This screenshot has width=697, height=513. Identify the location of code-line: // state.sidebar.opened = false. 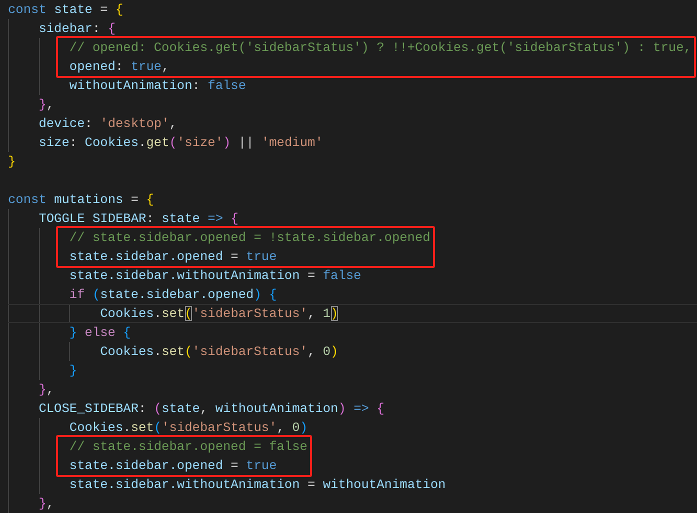
(188, 447).